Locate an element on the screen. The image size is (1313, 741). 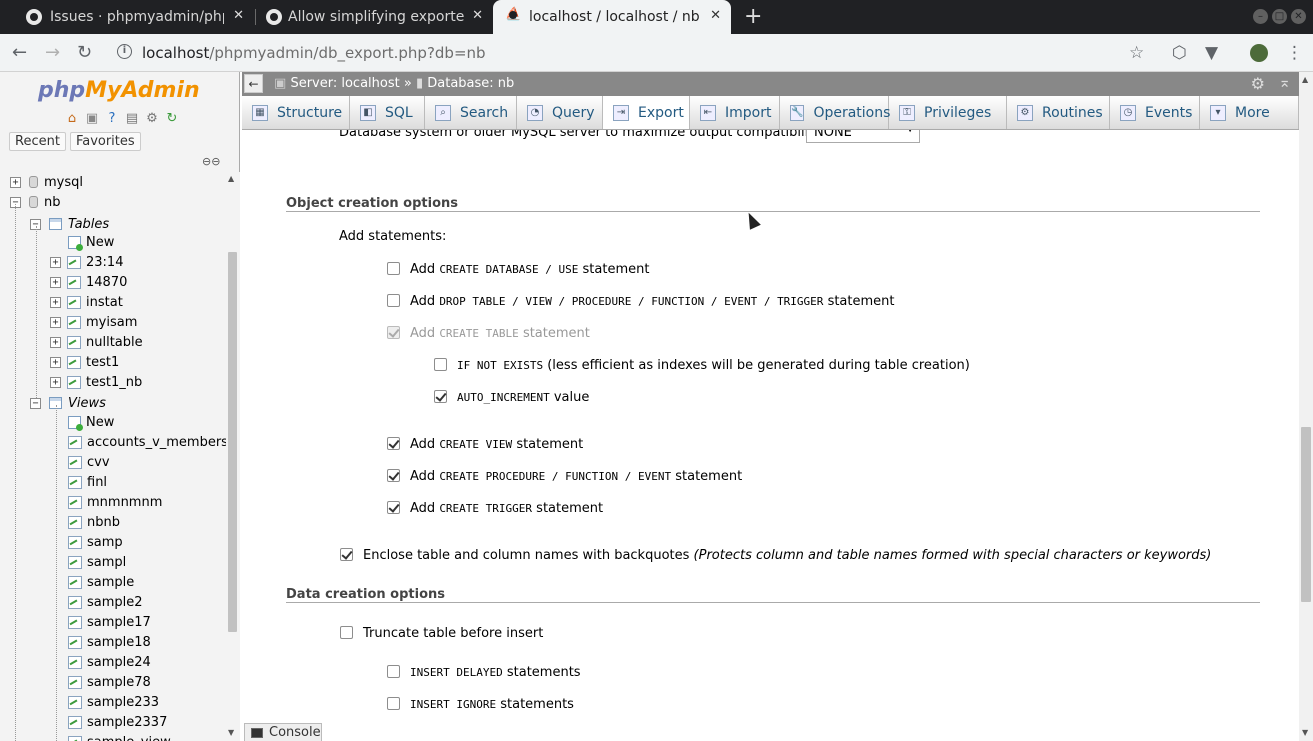
tree-view-item: sampl is located at coordinates (97, 562).